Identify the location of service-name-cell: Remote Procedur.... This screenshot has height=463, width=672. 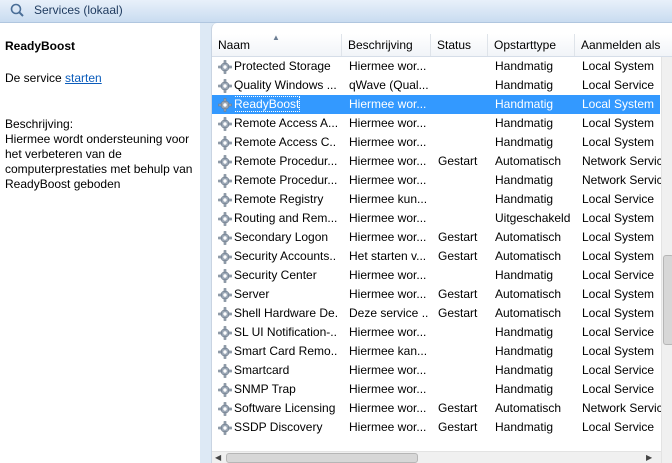
(285, 161).